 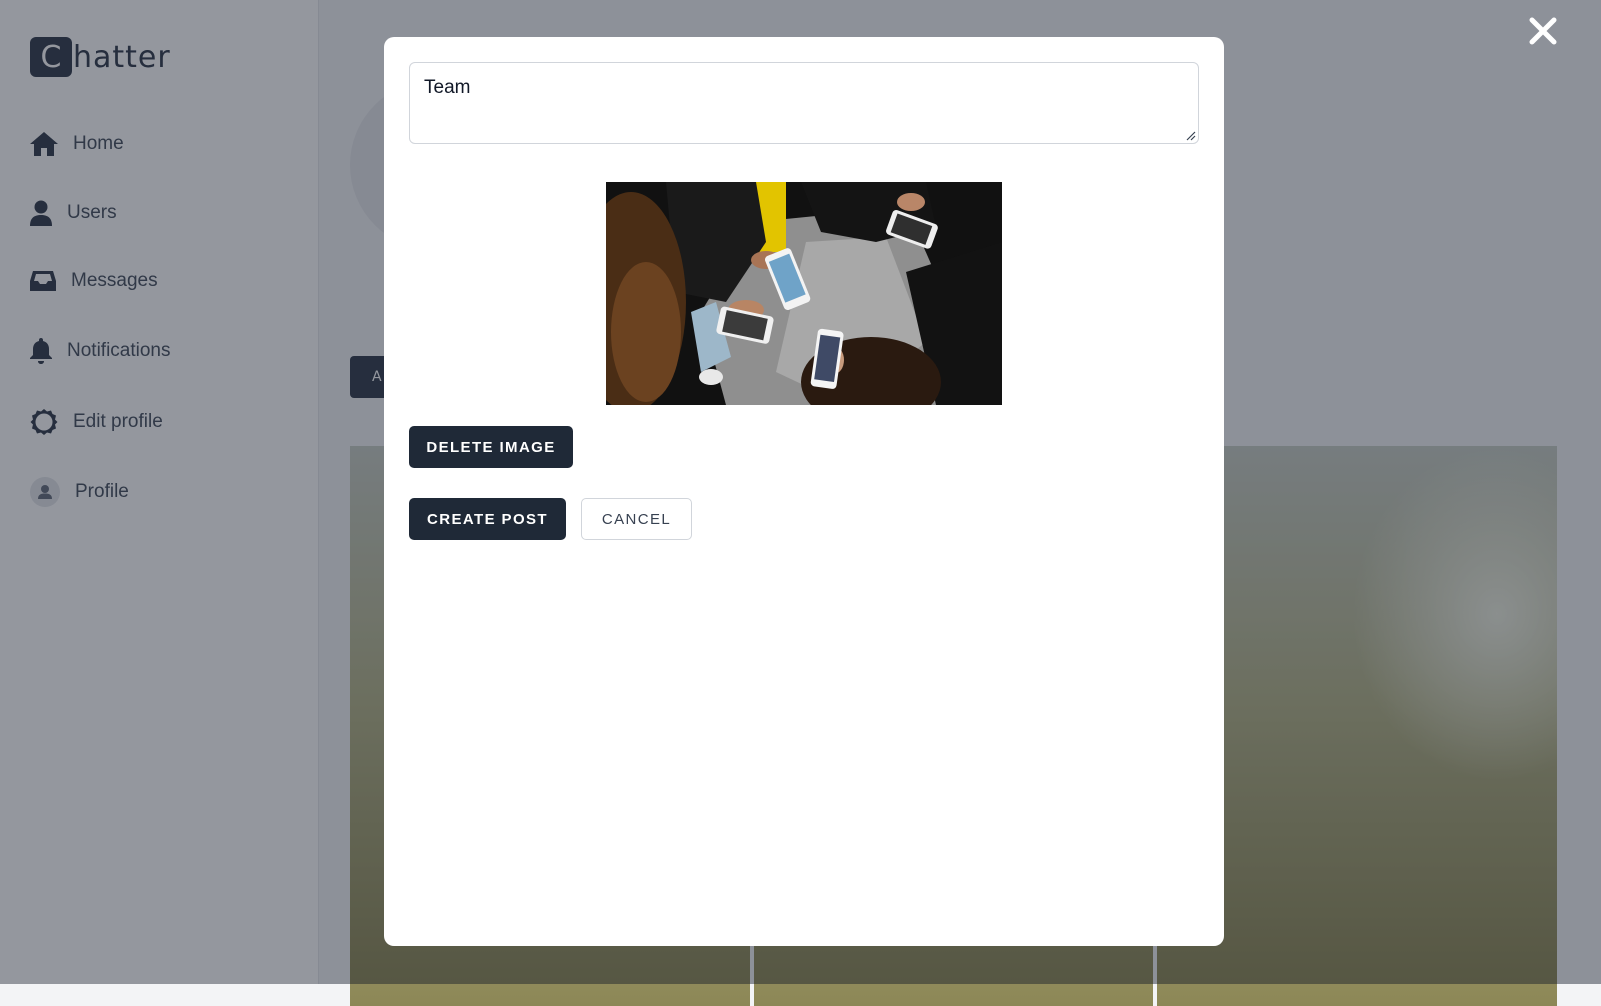 I want to click on create-post-label: CREATE POST, so click(x=487, y=519).